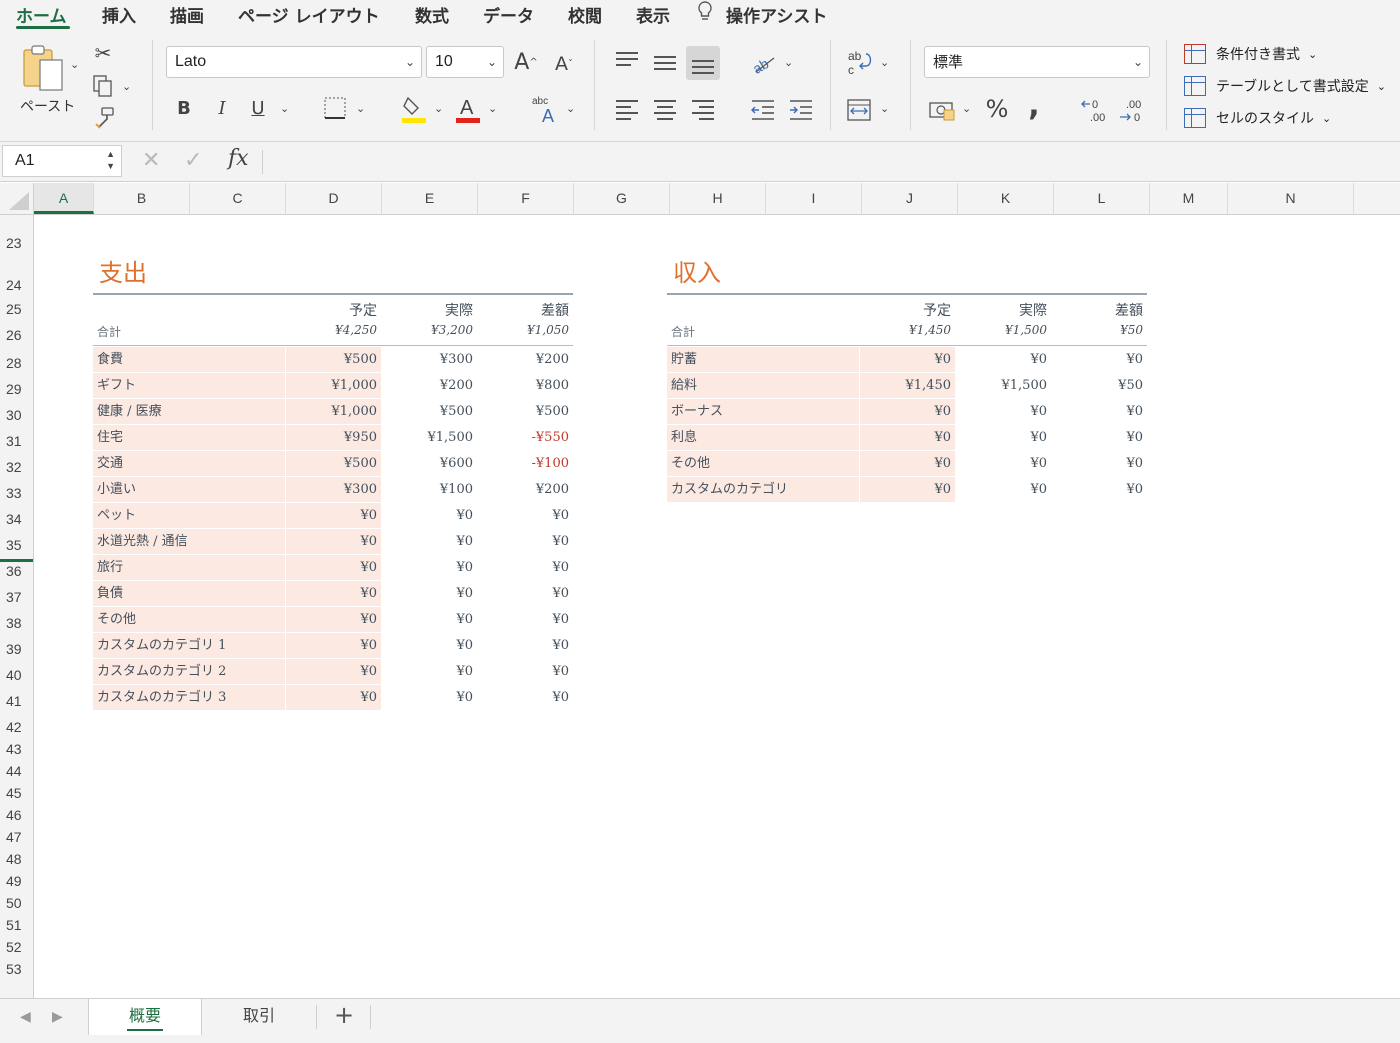  I want to click on actual-cell: ¥600, so click(429, 464).